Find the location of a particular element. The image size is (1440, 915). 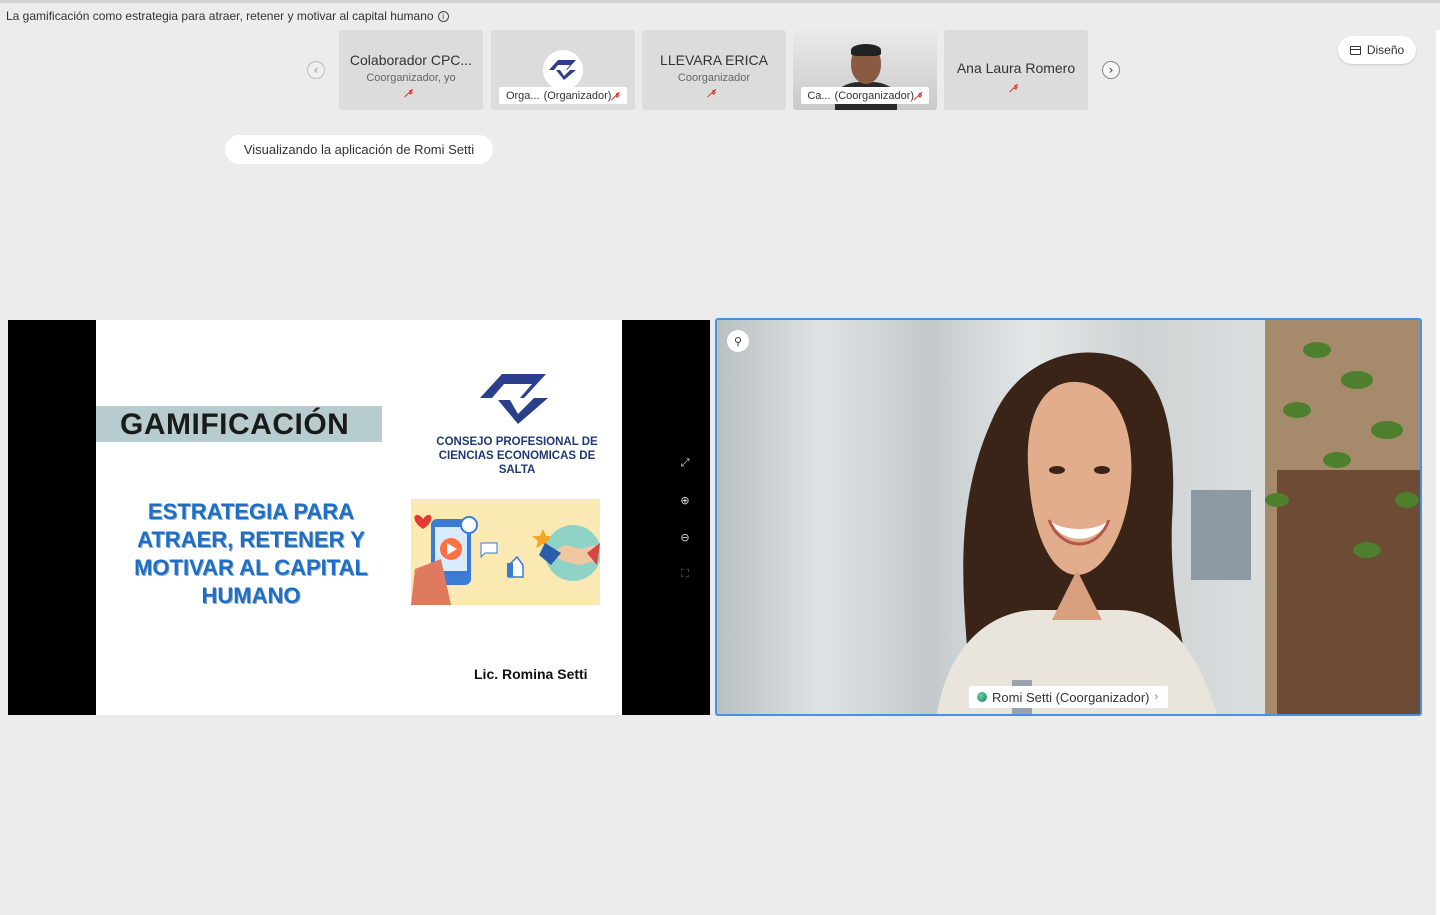

expand-icon: ⤢ is located at coordinates (685, 463).